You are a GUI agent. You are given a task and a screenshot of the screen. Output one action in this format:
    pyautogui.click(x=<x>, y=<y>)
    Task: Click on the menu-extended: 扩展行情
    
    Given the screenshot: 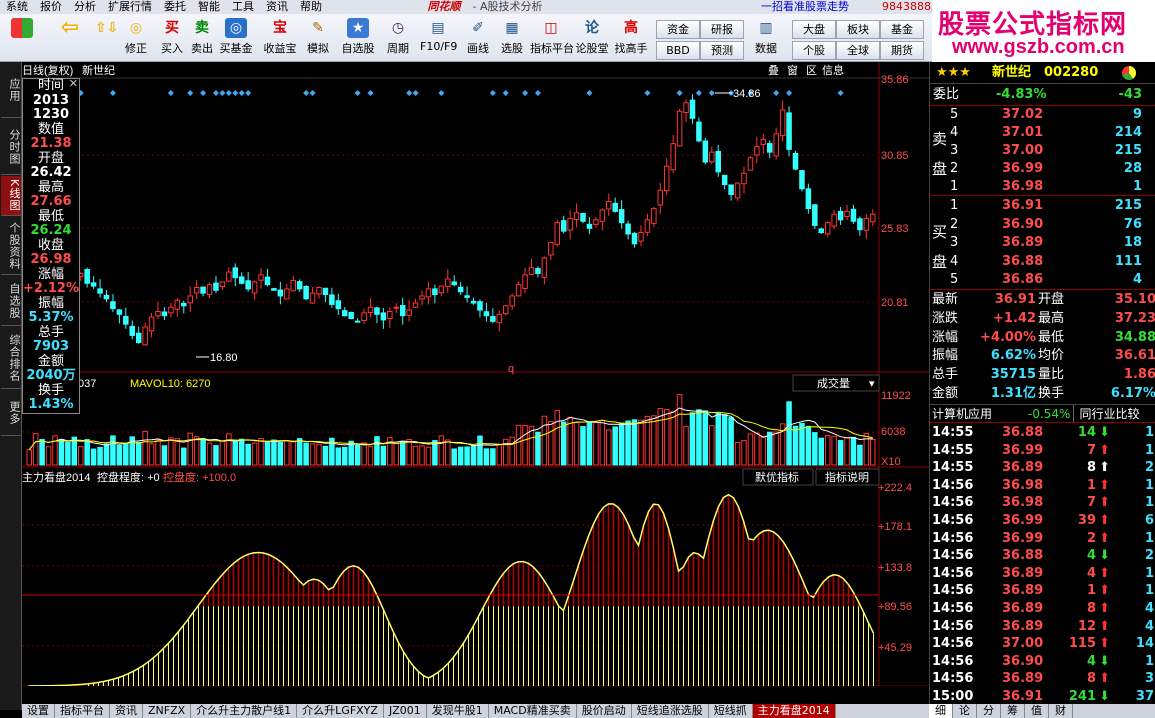 What is the action you would take?
    pyautogui.click(x=130, y=7)
    